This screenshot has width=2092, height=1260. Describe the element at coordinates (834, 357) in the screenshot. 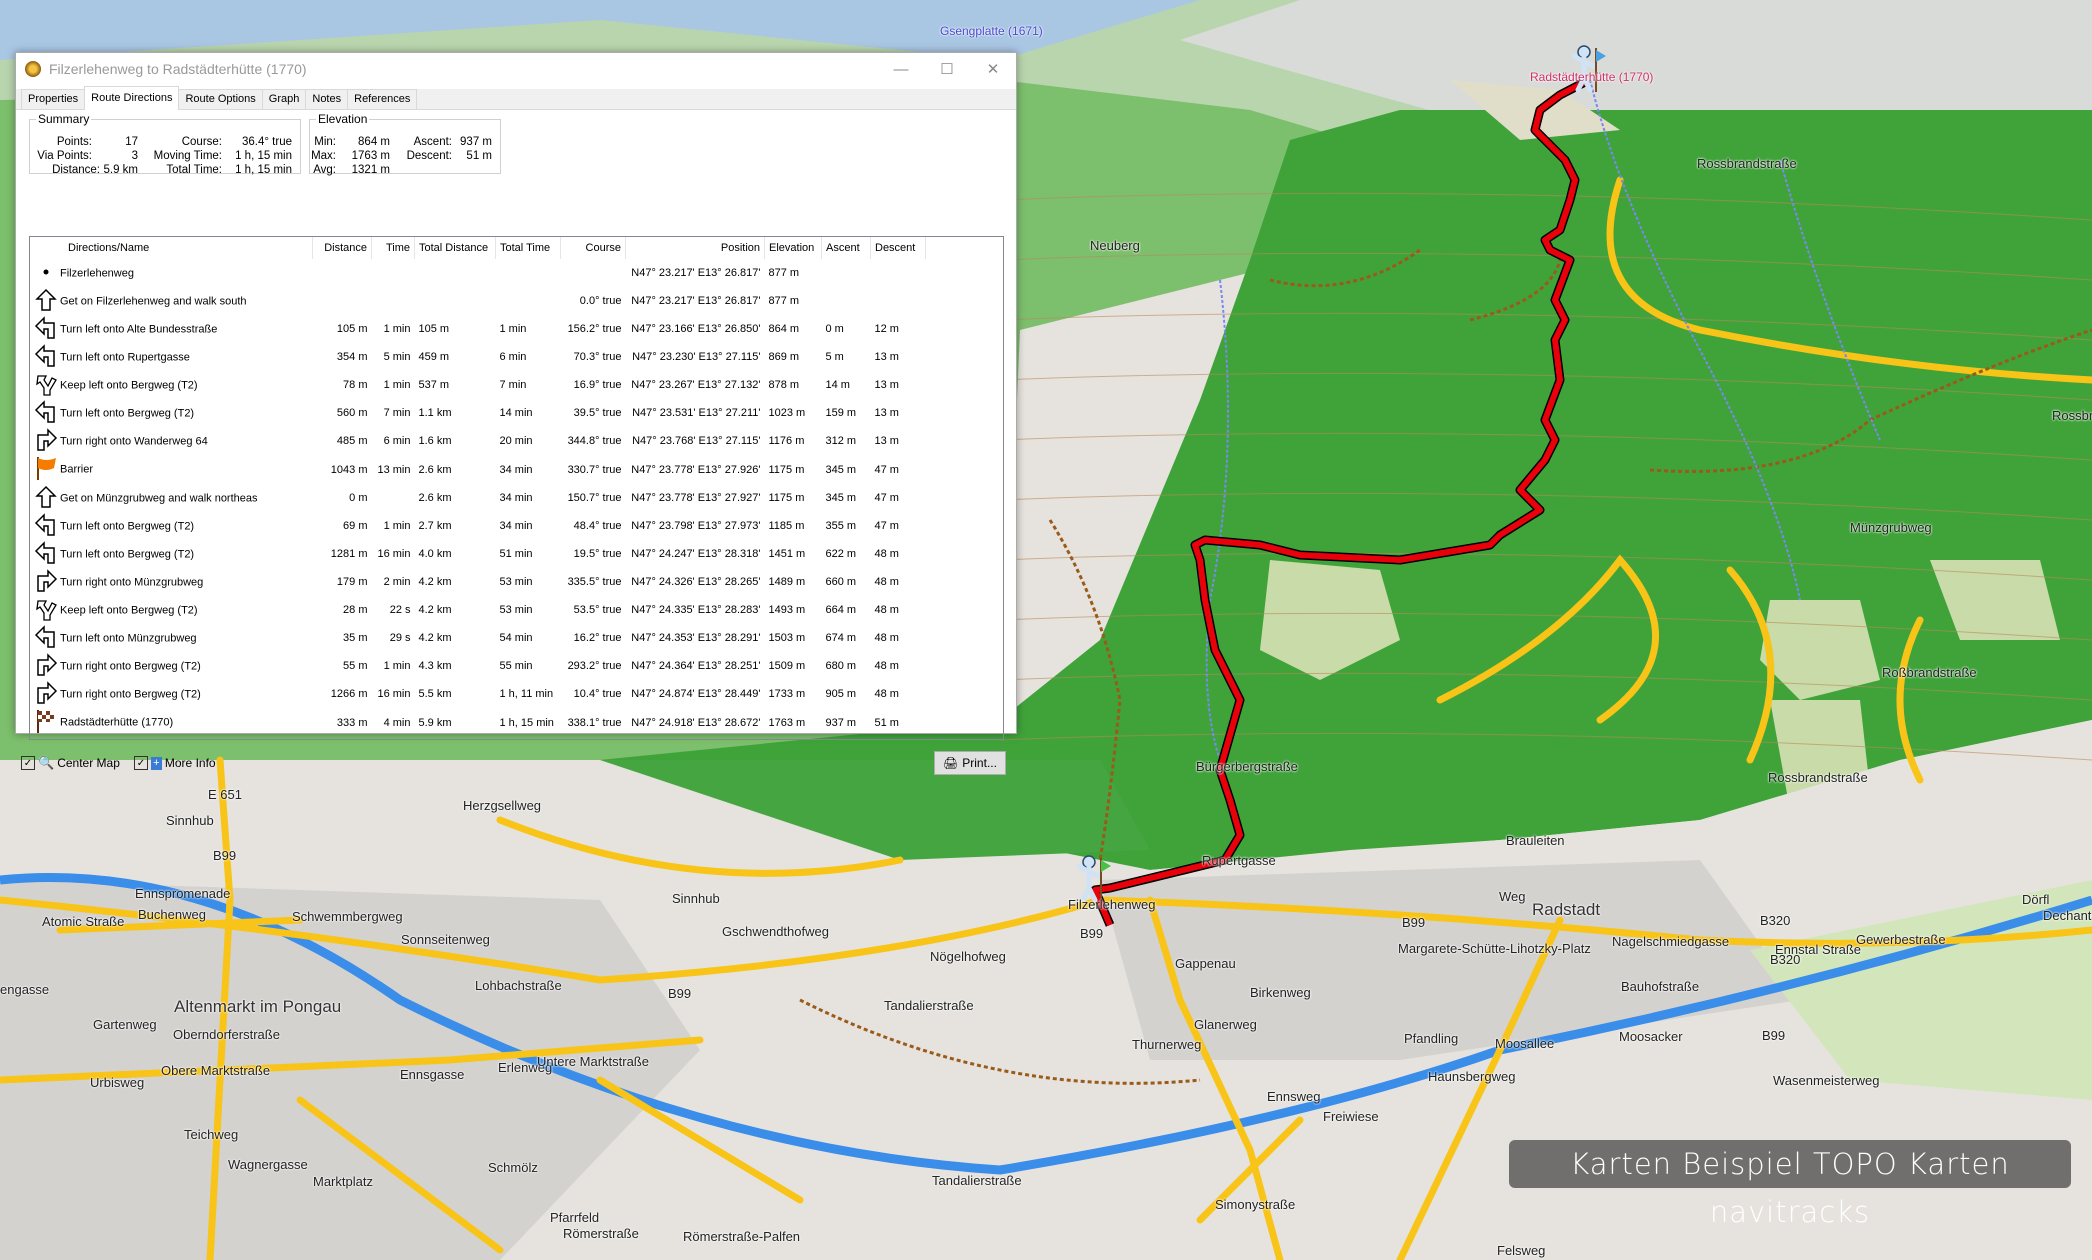

I see `cell-ascent: 5 m` at that location.